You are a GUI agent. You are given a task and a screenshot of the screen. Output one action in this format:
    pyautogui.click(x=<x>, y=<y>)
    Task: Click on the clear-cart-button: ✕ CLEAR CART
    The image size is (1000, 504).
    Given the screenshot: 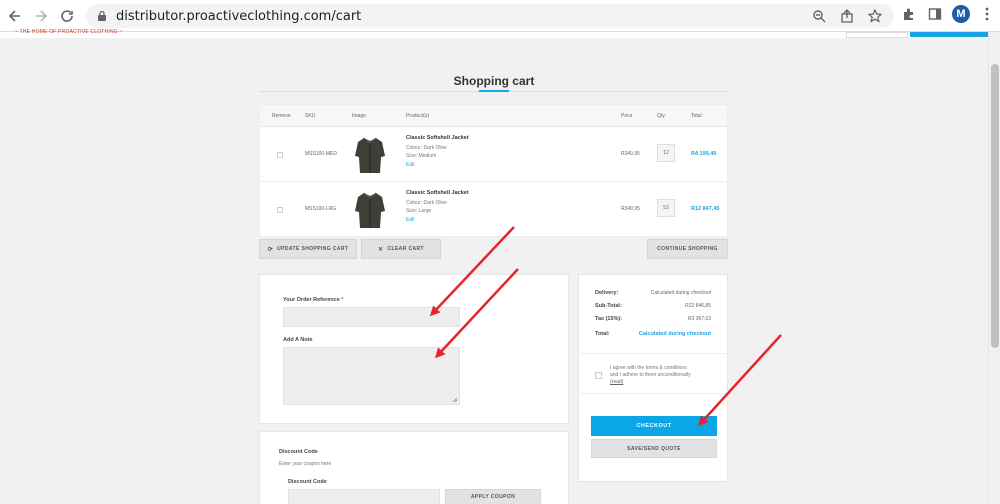 What is the action you would take?
    pyautogui.click(x=401, y=249)
    